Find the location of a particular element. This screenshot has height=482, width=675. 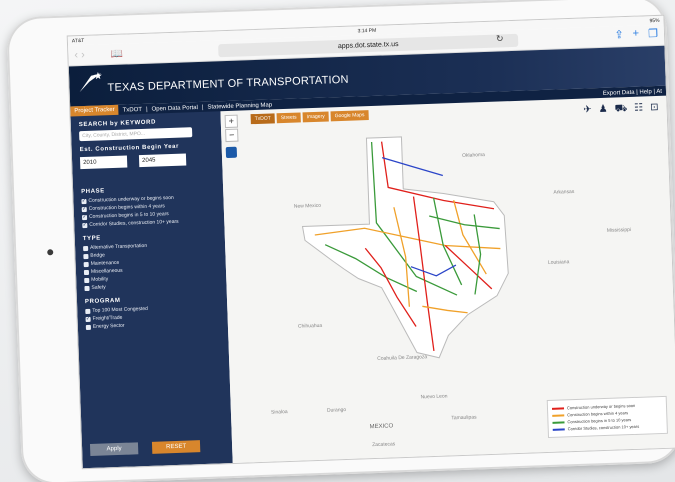

nav-link-open-data: Open Data Portal is located at coordinates (174, 108).